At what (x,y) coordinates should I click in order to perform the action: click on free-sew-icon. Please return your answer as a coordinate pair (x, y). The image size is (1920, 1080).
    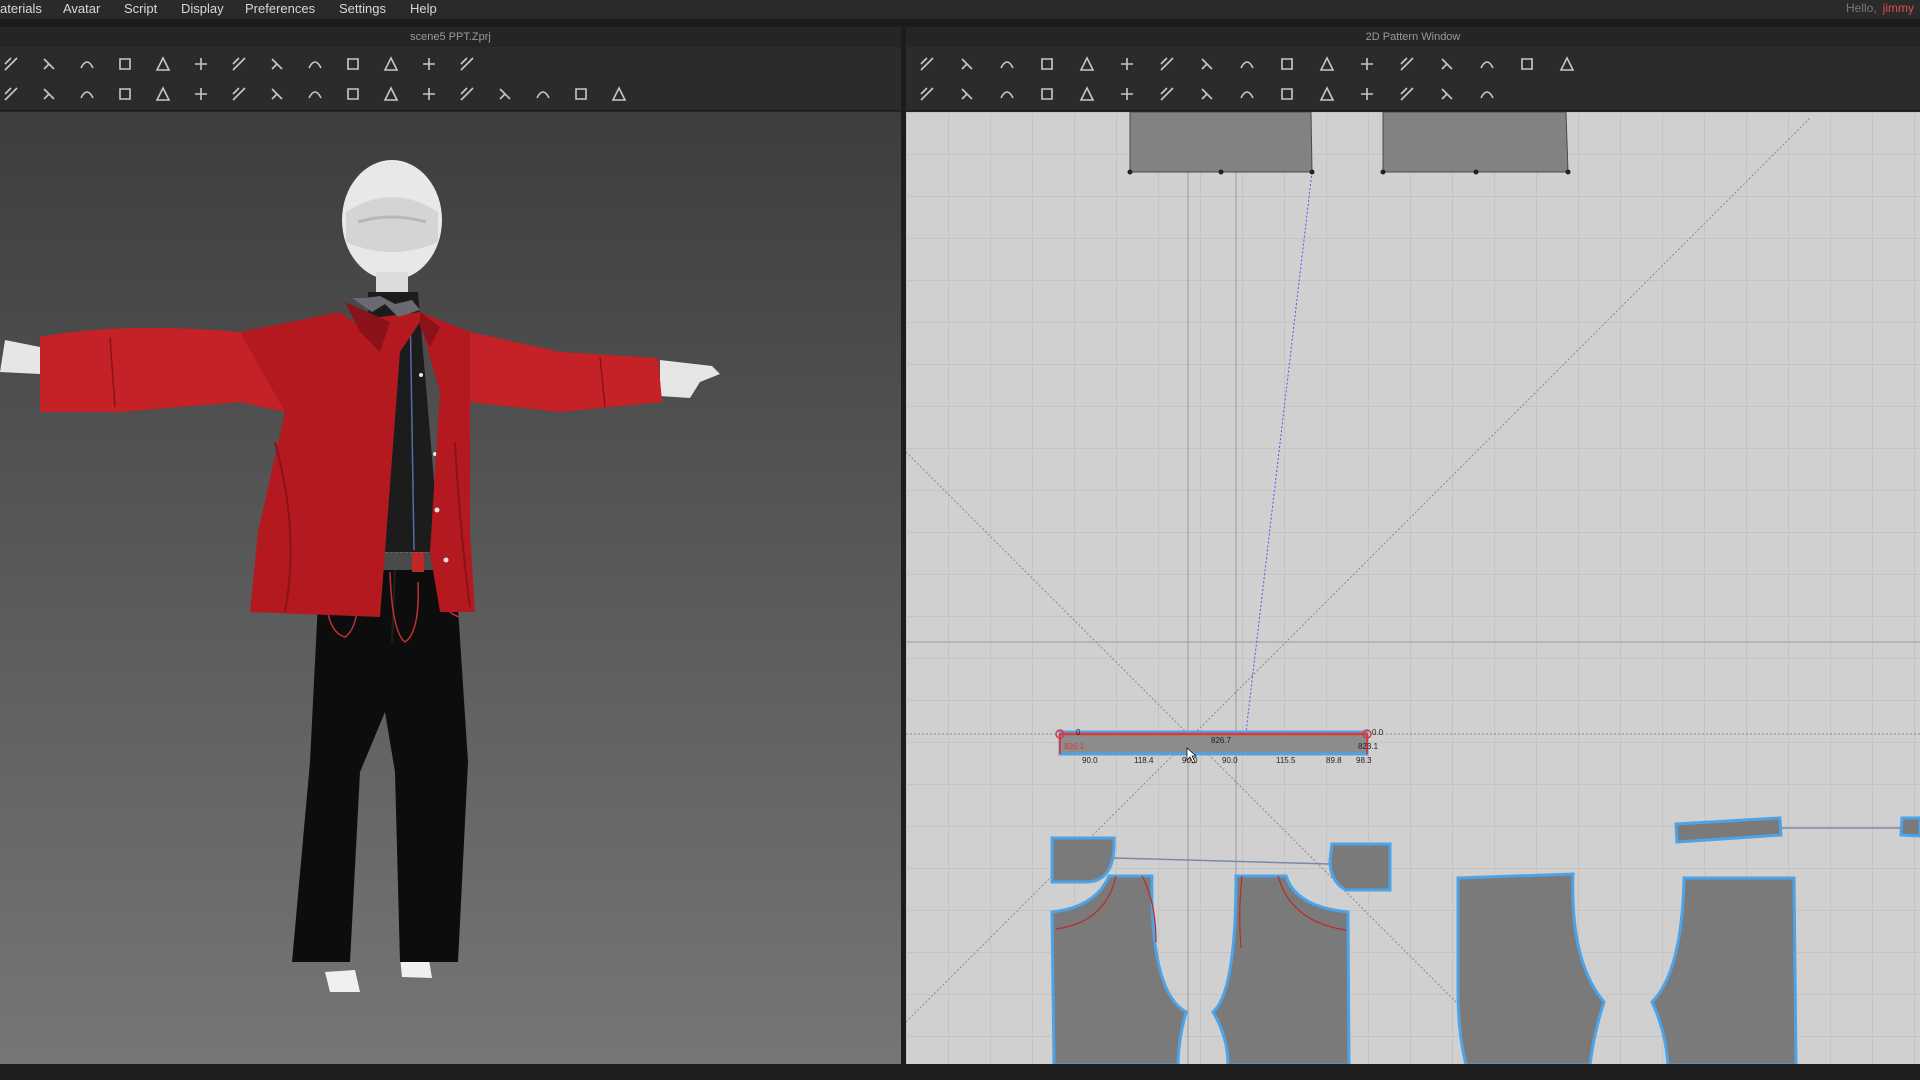
    Looking at the image, I should click on (967, 94).